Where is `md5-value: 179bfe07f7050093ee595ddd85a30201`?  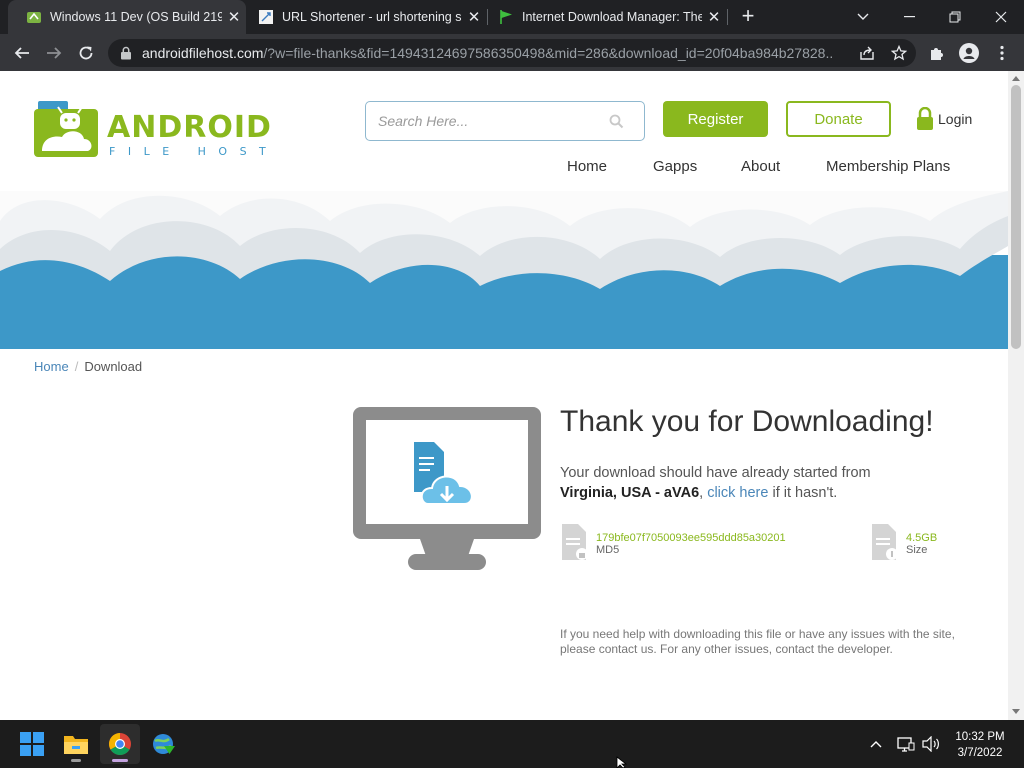
md5-value: 179bfe07f7050093ee595ddd85a30201 is located at coordinates (691, 538).